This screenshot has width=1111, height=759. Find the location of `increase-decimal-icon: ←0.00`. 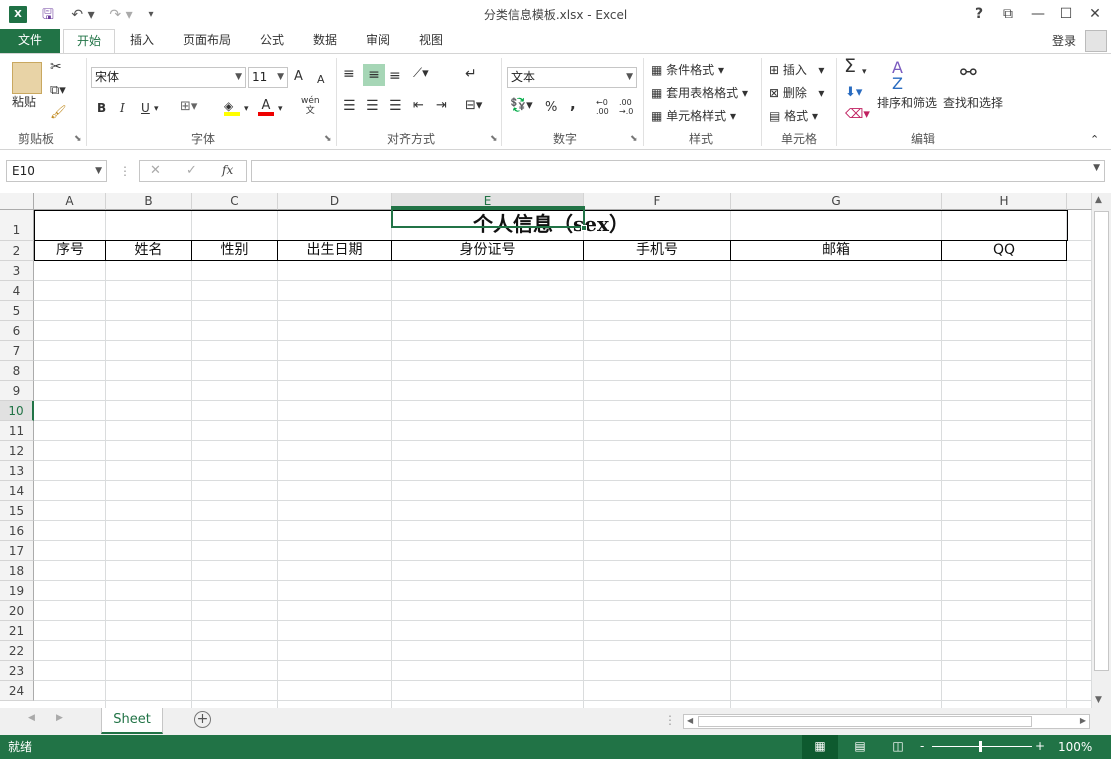

increase-decimal-icon: ←0.00 is located at coordinates (602, 107).